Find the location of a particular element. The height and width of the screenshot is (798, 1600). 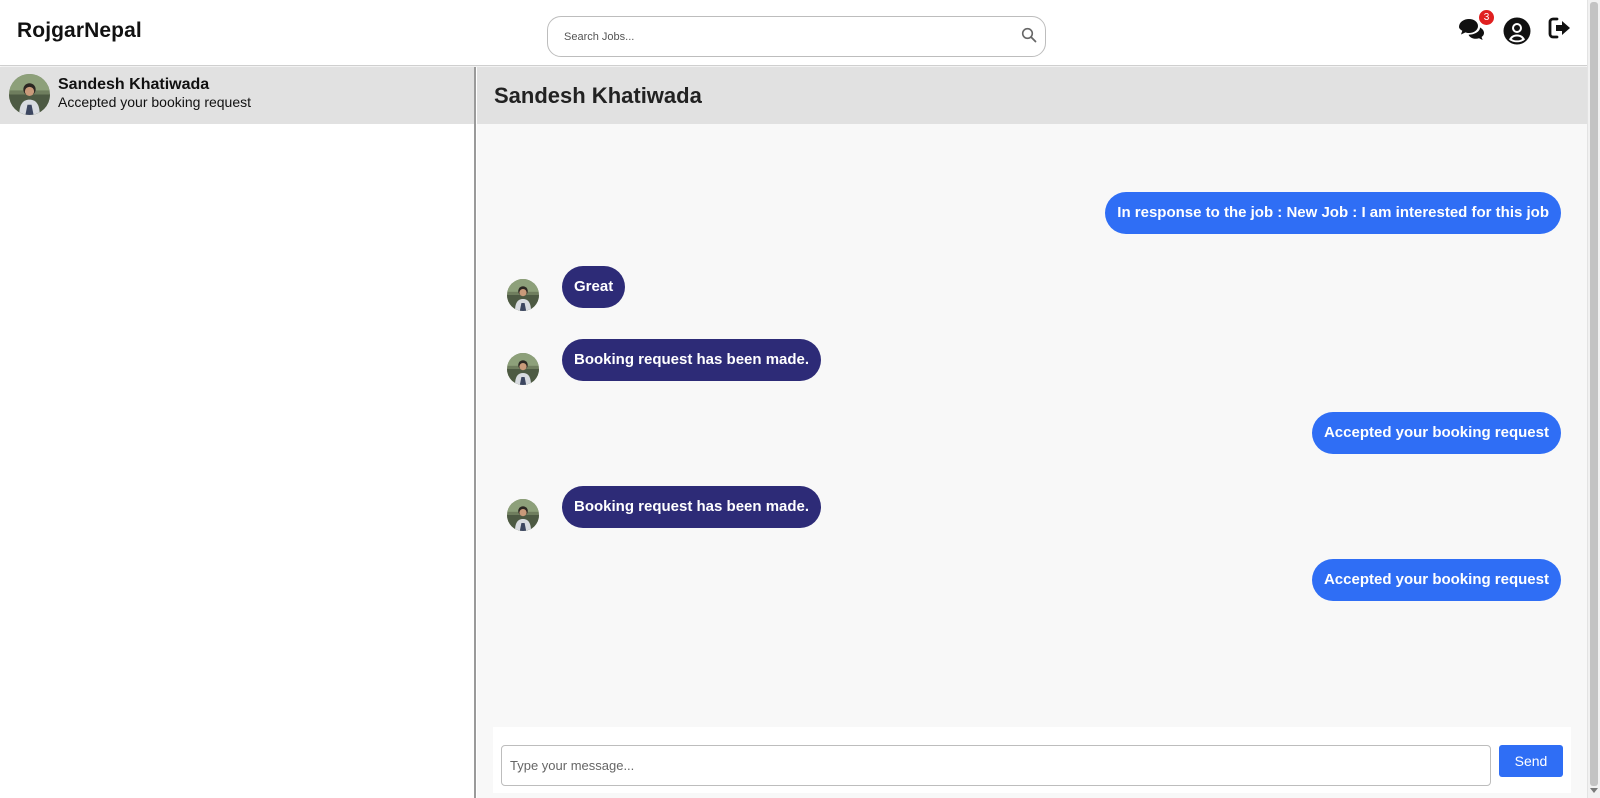

conversation-name: Sandesh Khatiwada is located at coordinates (134, 84).